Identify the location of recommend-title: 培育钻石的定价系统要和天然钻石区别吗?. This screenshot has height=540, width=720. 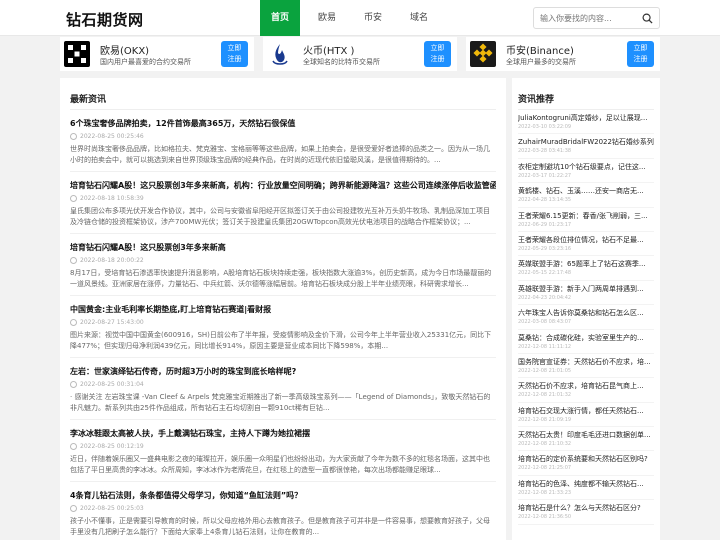
(586, 459).